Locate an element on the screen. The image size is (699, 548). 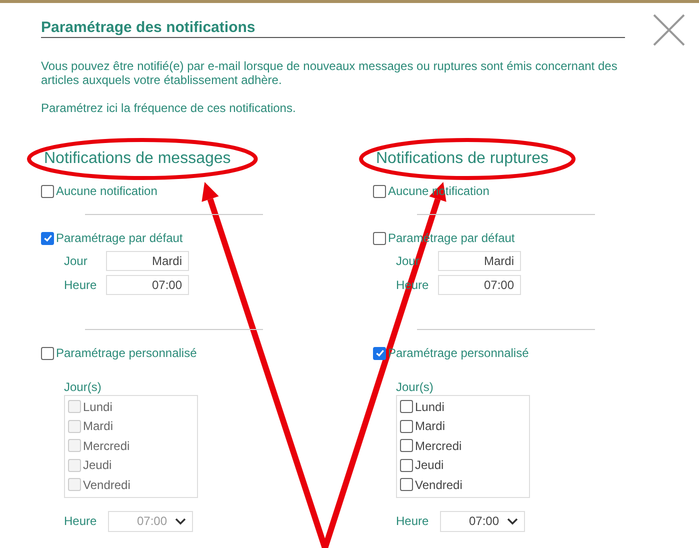
intro-text: Vous pouvez être notifié(e) par e-mail lorsque de nouveaux messages ou ruptures sont émis concernant des articles auxquels votre établissement adhère. is located at coordinates (329, 73).